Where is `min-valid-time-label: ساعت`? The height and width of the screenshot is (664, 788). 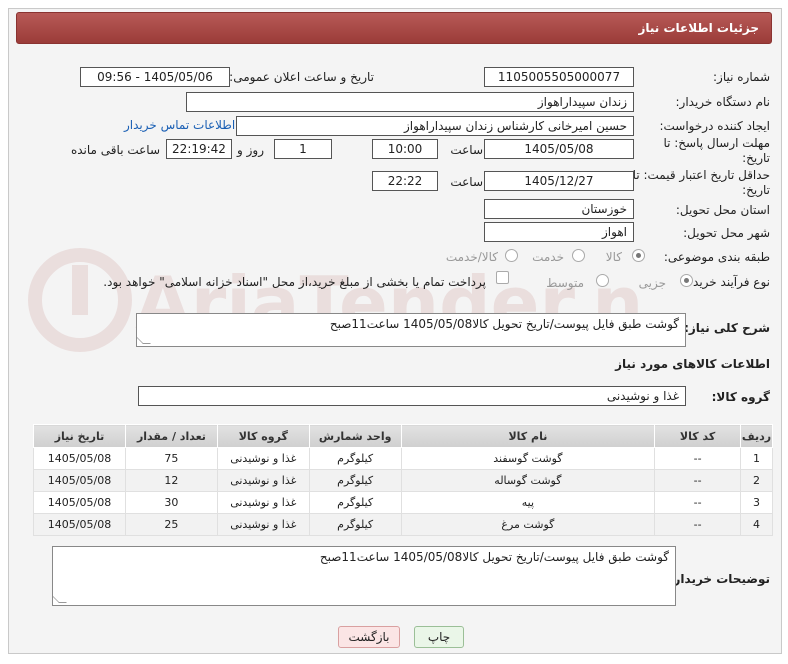
min-valid-time-label: ساعت is located at coordinates (466, 182).